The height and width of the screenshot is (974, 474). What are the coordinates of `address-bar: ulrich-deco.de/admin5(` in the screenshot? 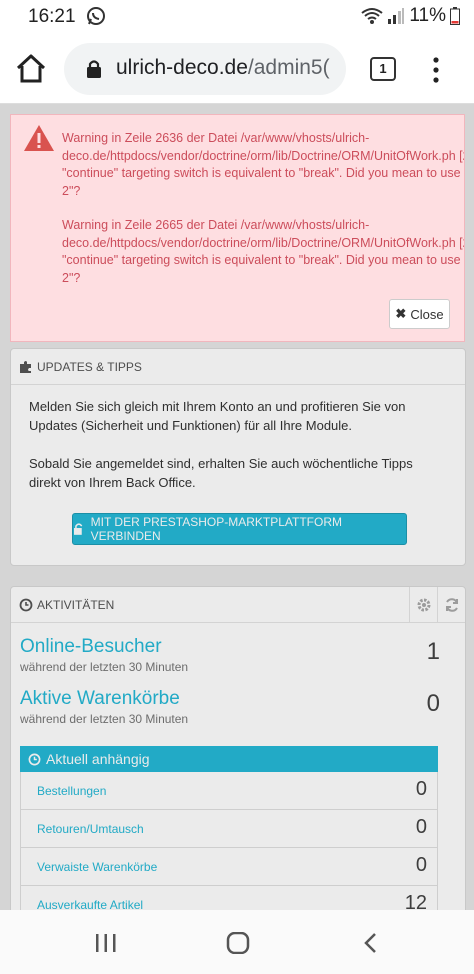 It's located at (205, 69).